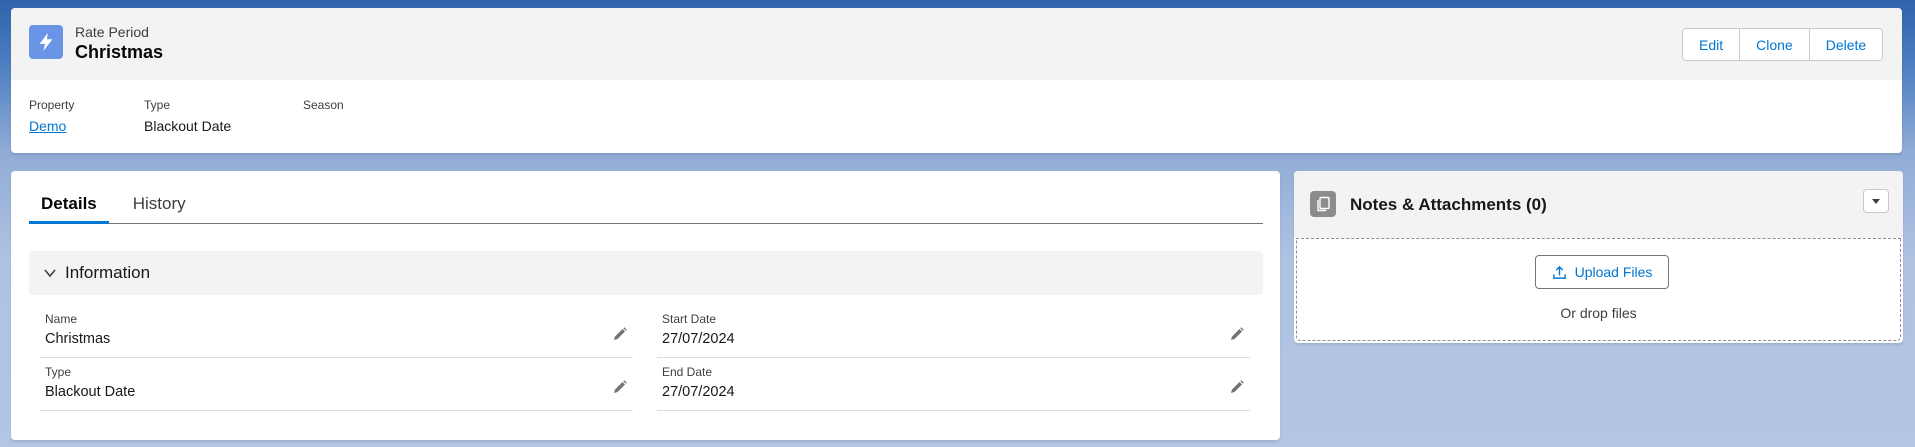 The height and width of the screenshot is (447, 1915). Describe the element at coordinates (51, 126) in the screenshot. I see `property-link: Demo` at that location.